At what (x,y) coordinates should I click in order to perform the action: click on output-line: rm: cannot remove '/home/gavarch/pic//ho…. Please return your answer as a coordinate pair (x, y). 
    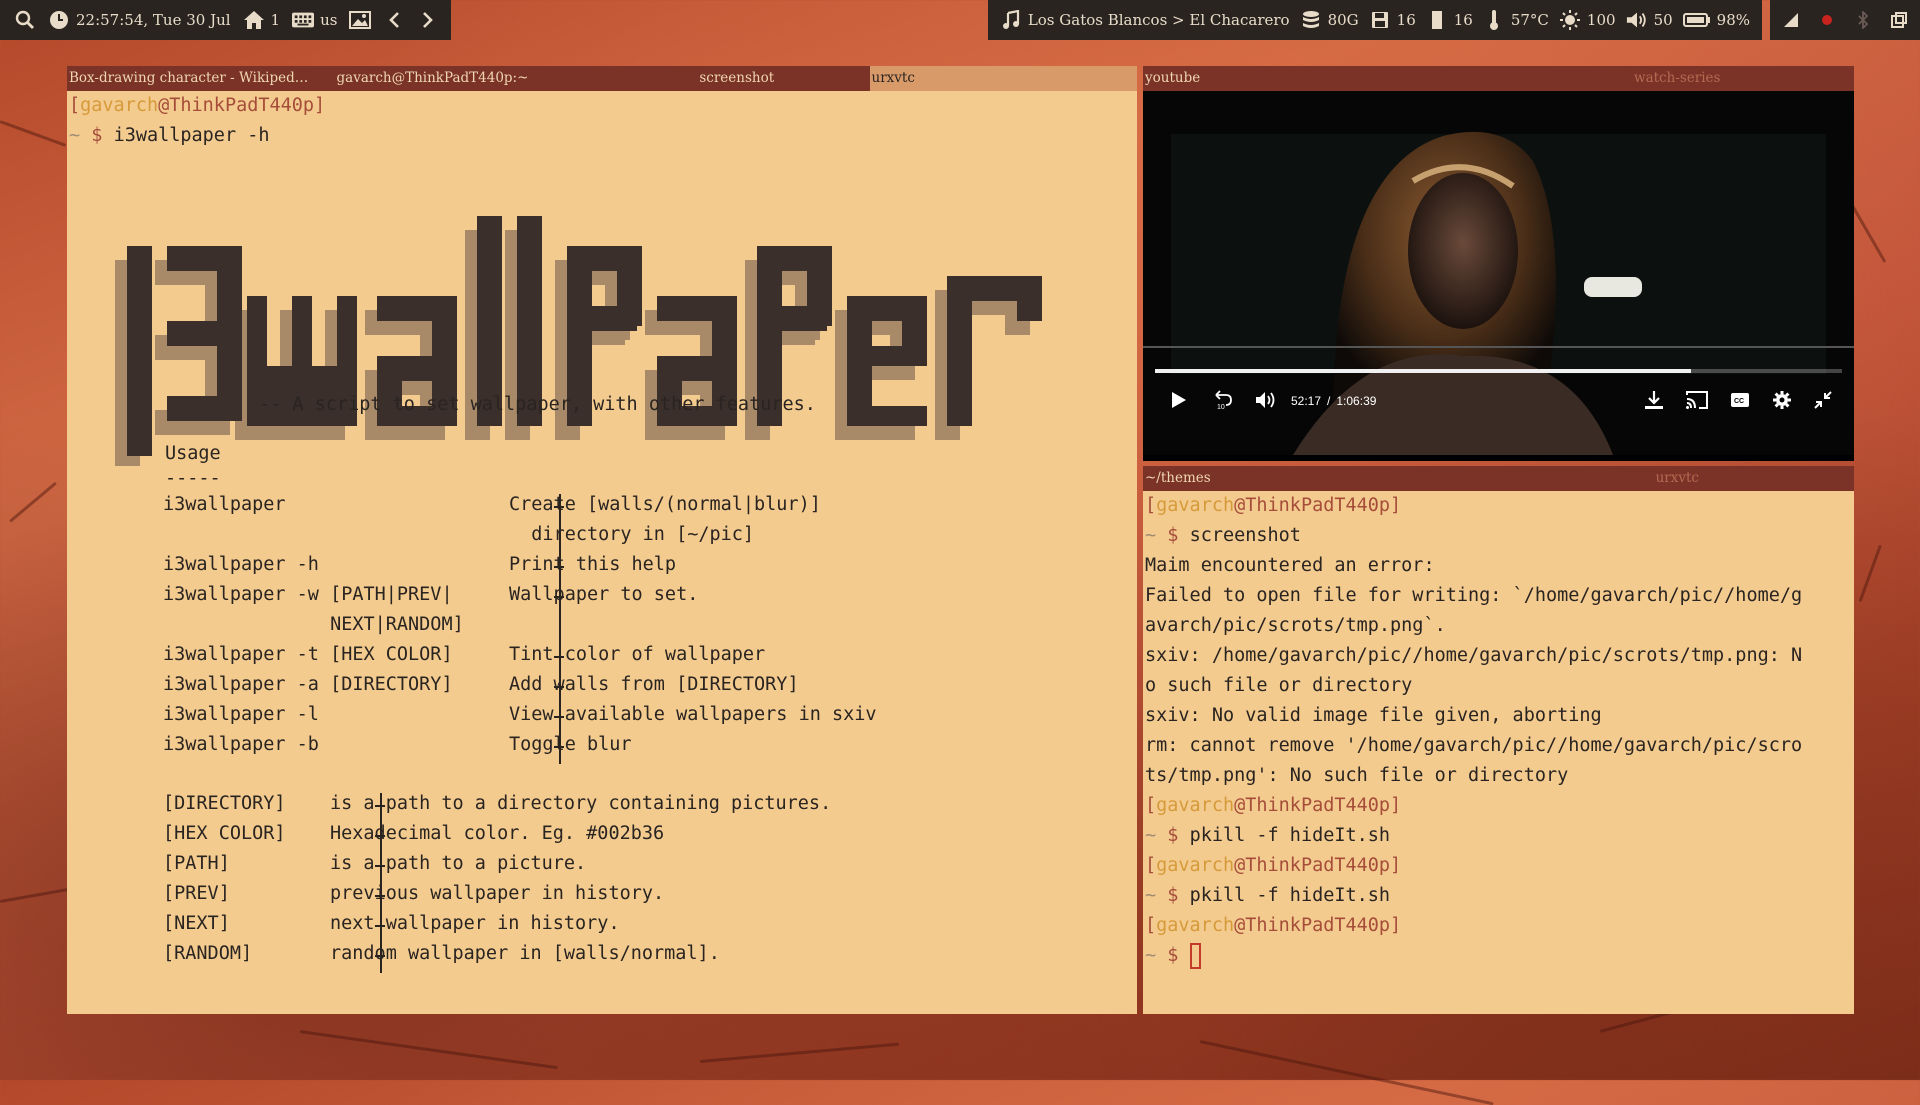
    Looking at the image, I should click on (1474, 745).